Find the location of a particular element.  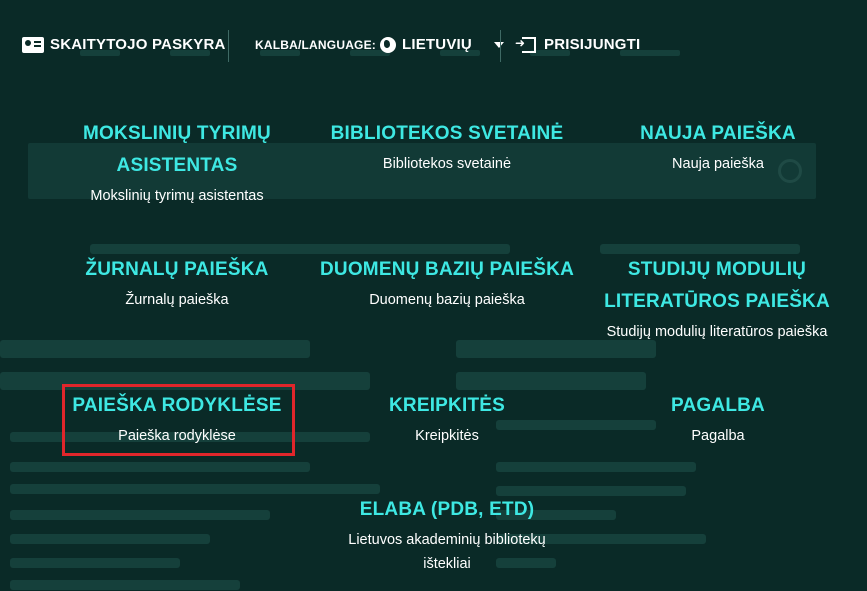

menu-item-new-search: NAUJA PAIEŠKA Nauja paieška is located at coordinates (718, 147).